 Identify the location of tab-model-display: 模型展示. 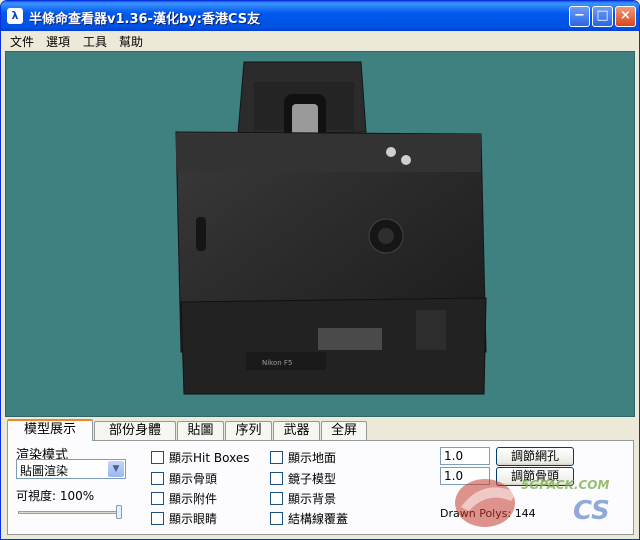
(50, 430).